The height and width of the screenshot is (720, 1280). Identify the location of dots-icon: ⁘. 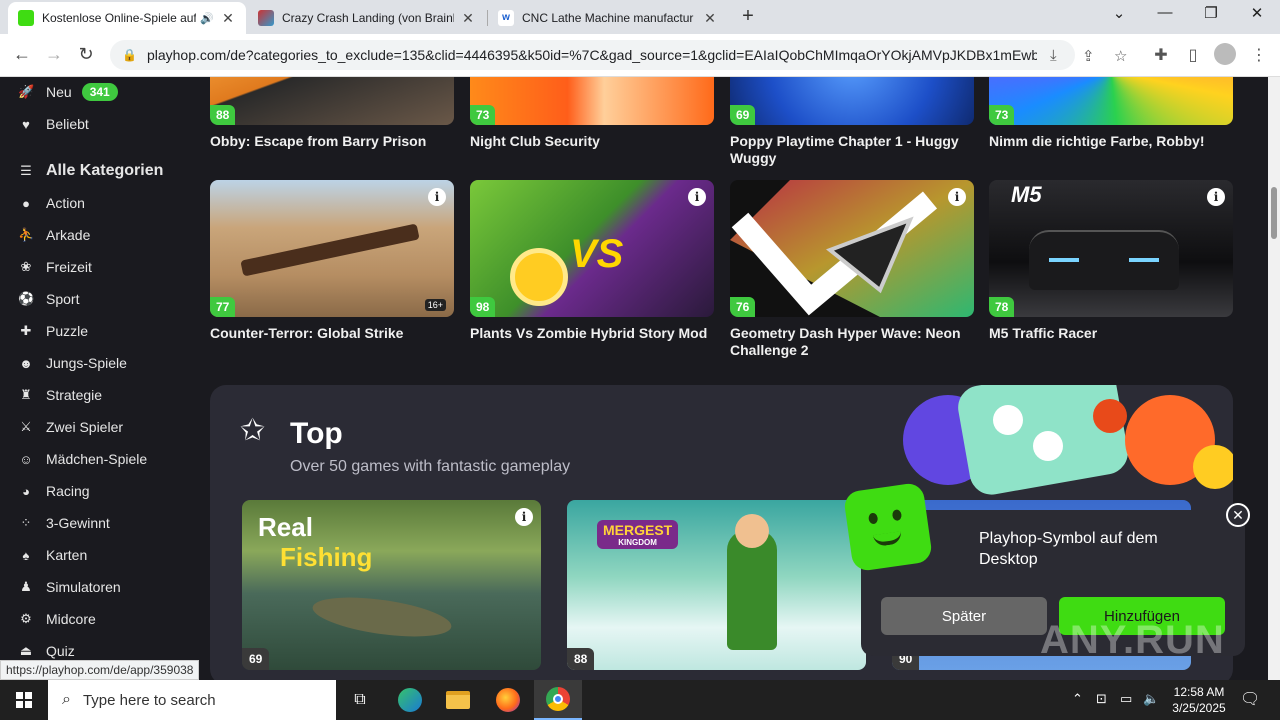
(26, 522).